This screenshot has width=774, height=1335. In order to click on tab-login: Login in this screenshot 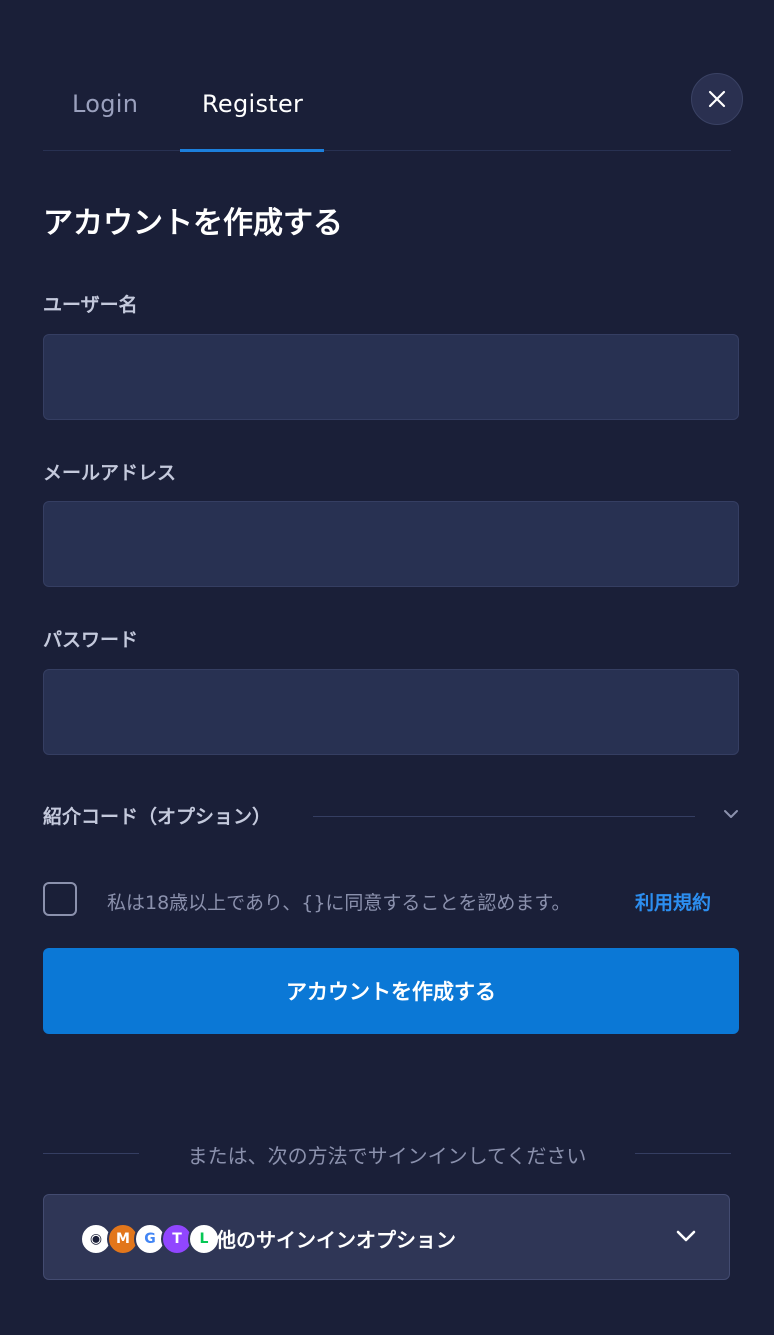, I will do `click(105, 104)`.